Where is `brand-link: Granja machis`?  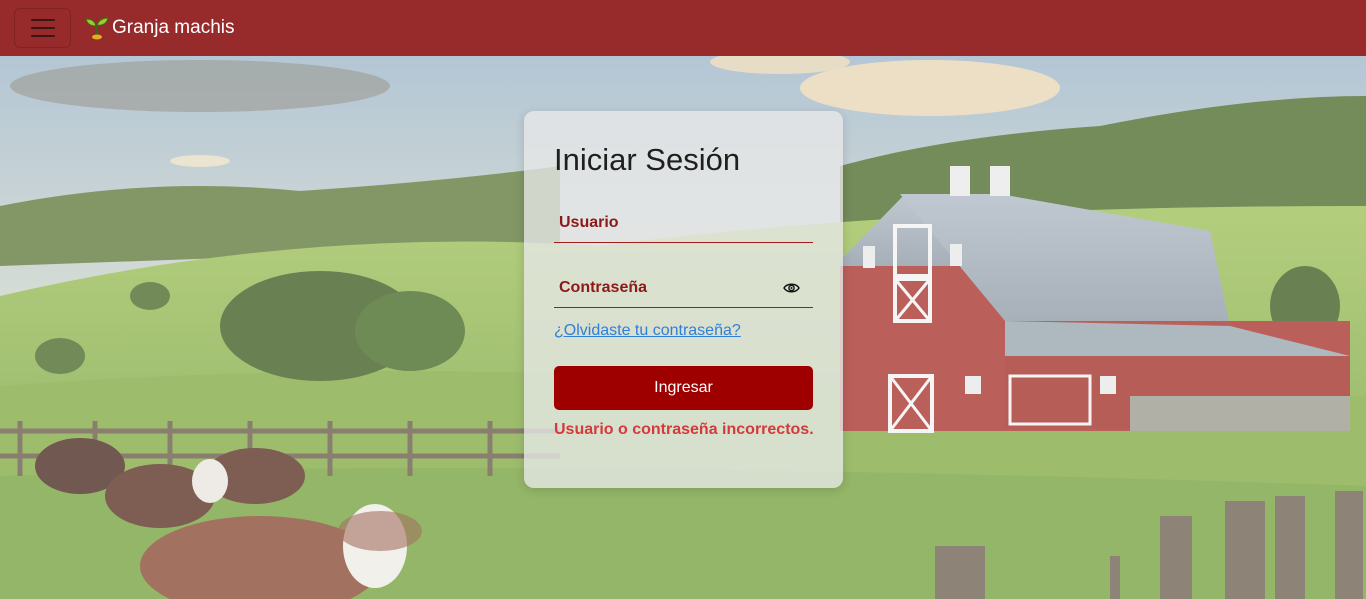
brand-link: Granja machis is located at coordinates (159, 28).